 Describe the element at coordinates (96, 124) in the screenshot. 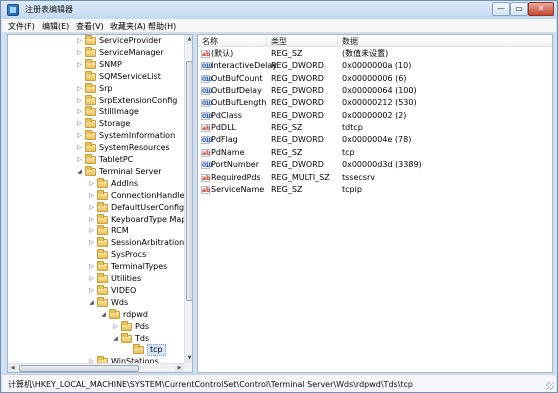

I see `tree-item: ▷ Storage` at that location.